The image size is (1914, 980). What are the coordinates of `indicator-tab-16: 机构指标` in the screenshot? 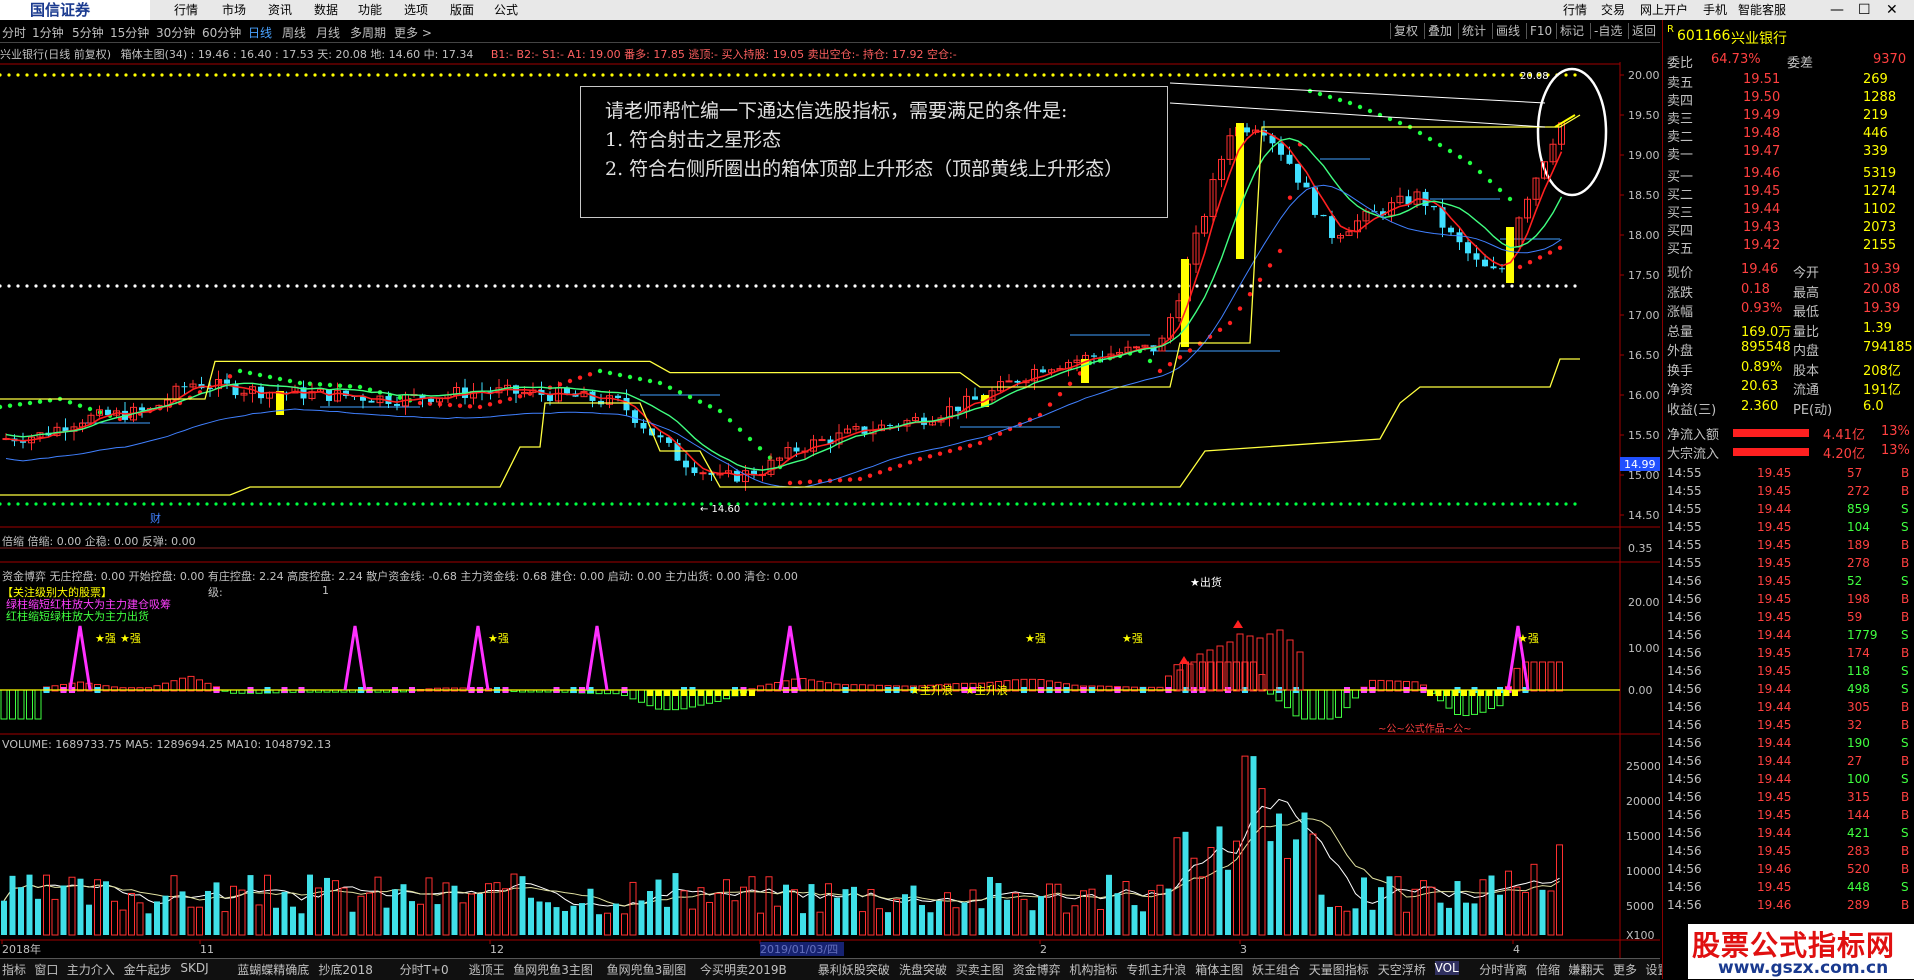 It's located at (1093, 969).